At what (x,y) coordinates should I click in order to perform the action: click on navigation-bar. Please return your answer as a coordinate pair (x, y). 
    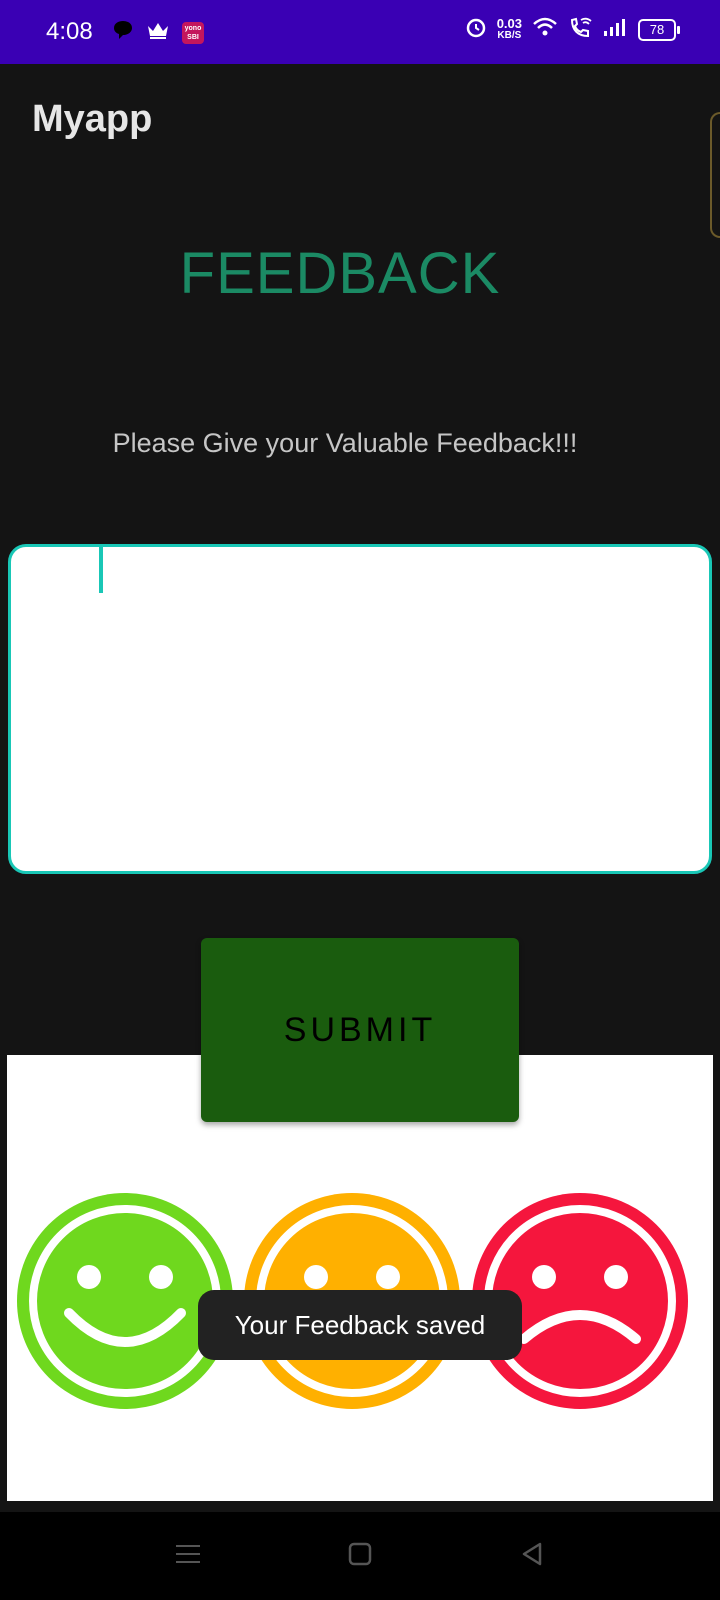
    Looking at the image, I should click on (360, 1556).